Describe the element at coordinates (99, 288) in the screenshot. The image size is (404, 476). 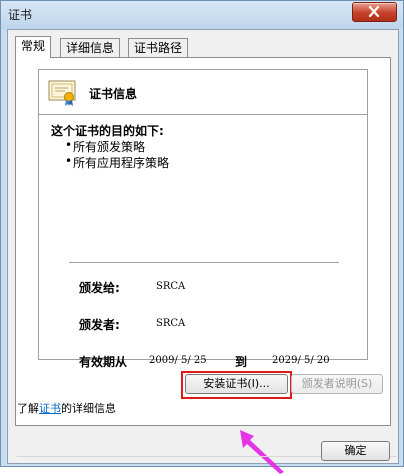
I see `issued-to-label: 颁发给:` at that location.